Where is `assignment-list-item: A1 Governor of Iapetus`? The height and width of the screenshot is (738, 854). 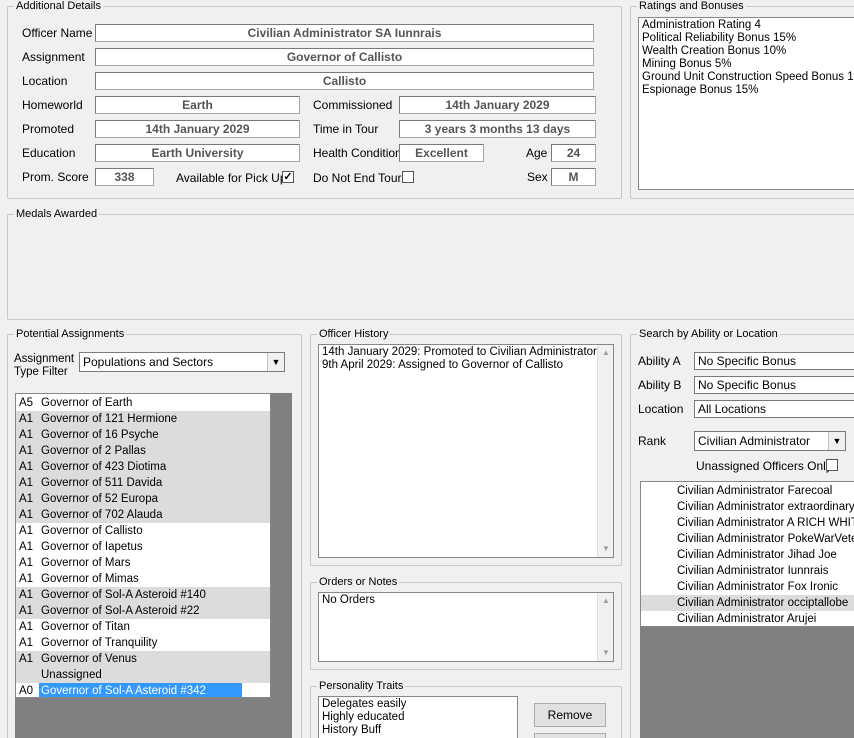 assignment-list-item: A1 Governor of Iapetus is located at coordinates (143, 547).